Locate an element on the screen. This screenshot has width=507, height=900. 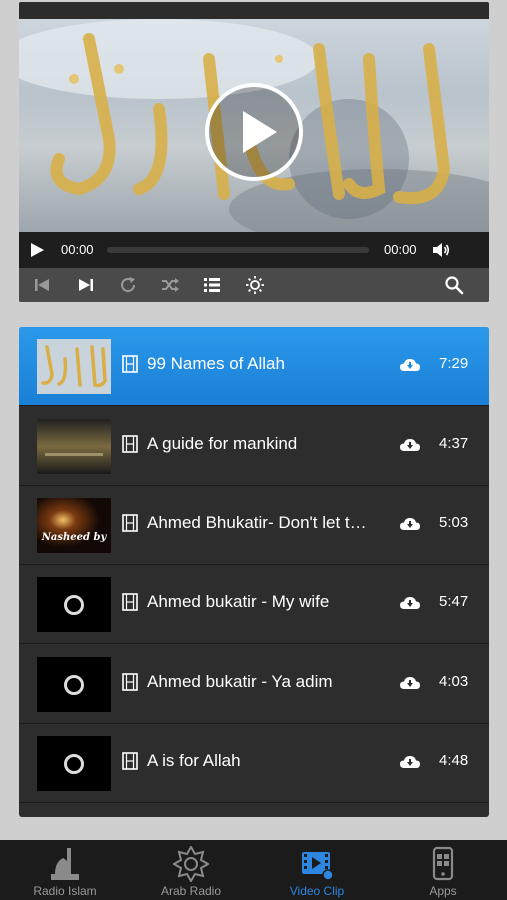
tab-radio-islam: Radio Islam is located at coordinates (65, 870).